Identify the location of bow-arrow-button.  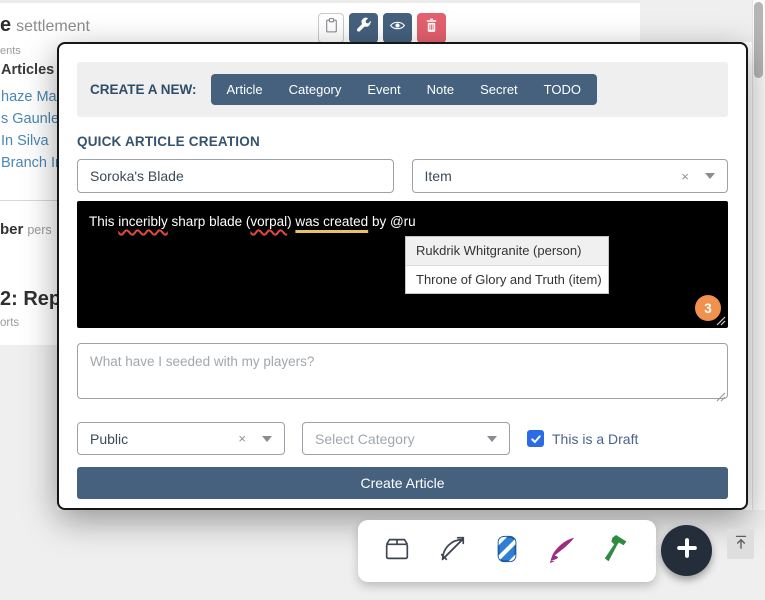
(452, 551).